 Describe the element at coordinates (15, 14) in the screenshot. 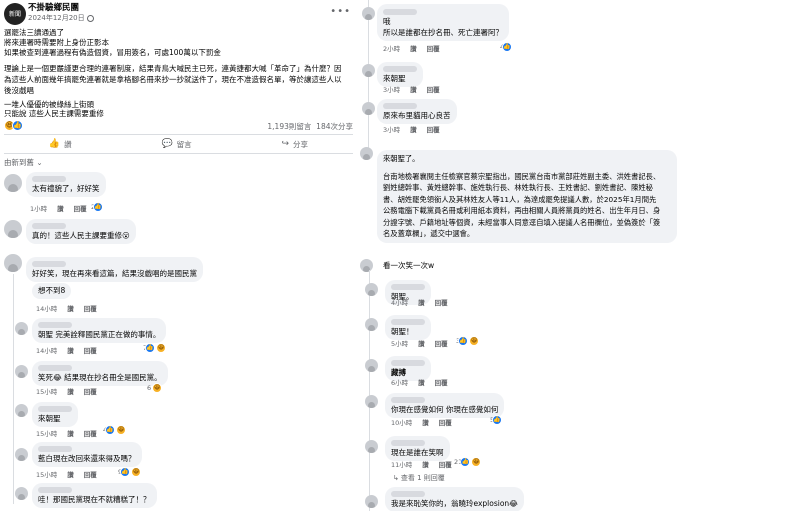

I see `page-avatar: 新聞` at that location.